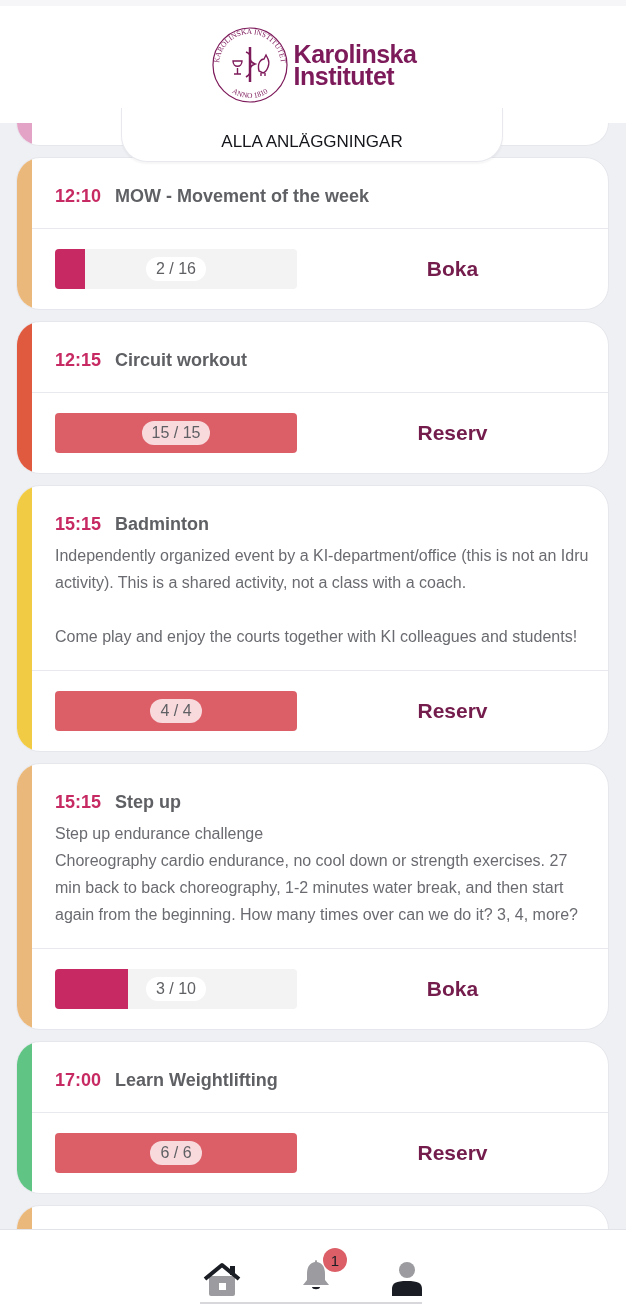 This screenshot has height=1304, width=626. What do you see at coordinates (355, 64) in the screenshot?
I see `logo-wordmark: Karolinska Institutet` at bounding box center [355, 64].